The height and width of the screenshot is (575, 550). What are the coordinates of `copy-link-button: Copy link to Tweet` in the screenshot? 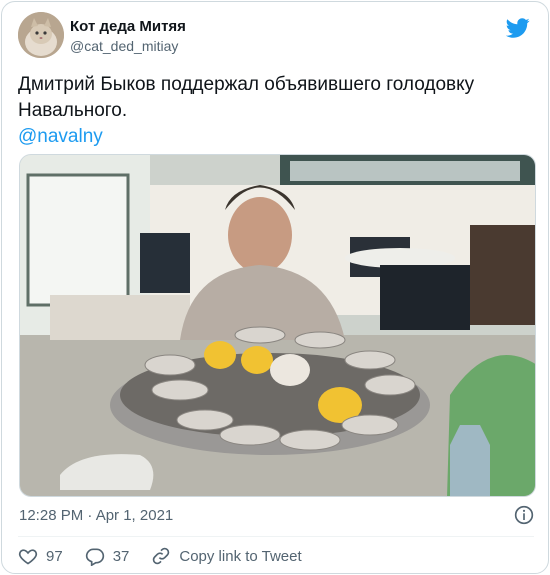 It's located at (226, 556).